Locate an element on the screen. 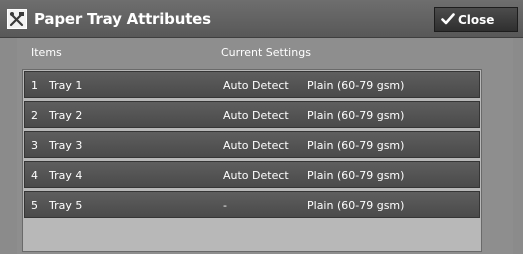  tray-row-1: 1 Tray 1 Auto Detect Plain (60-79 gsm) is located at coordinates (252, 84).